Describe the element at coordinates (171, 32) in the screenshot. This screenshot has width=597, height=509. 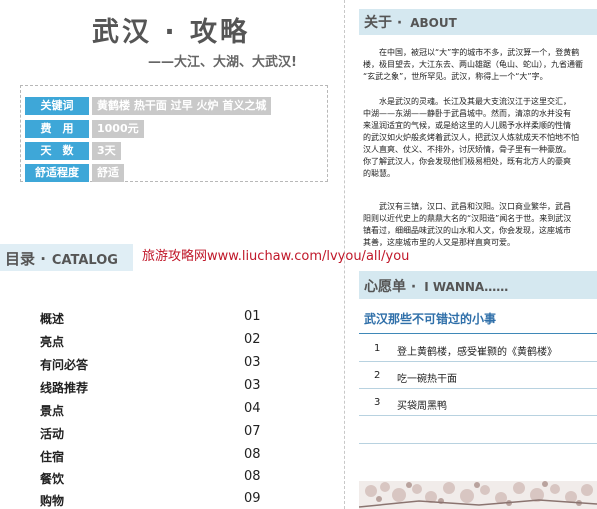
I see `page-title: 武汉 · 攻略` at that location.